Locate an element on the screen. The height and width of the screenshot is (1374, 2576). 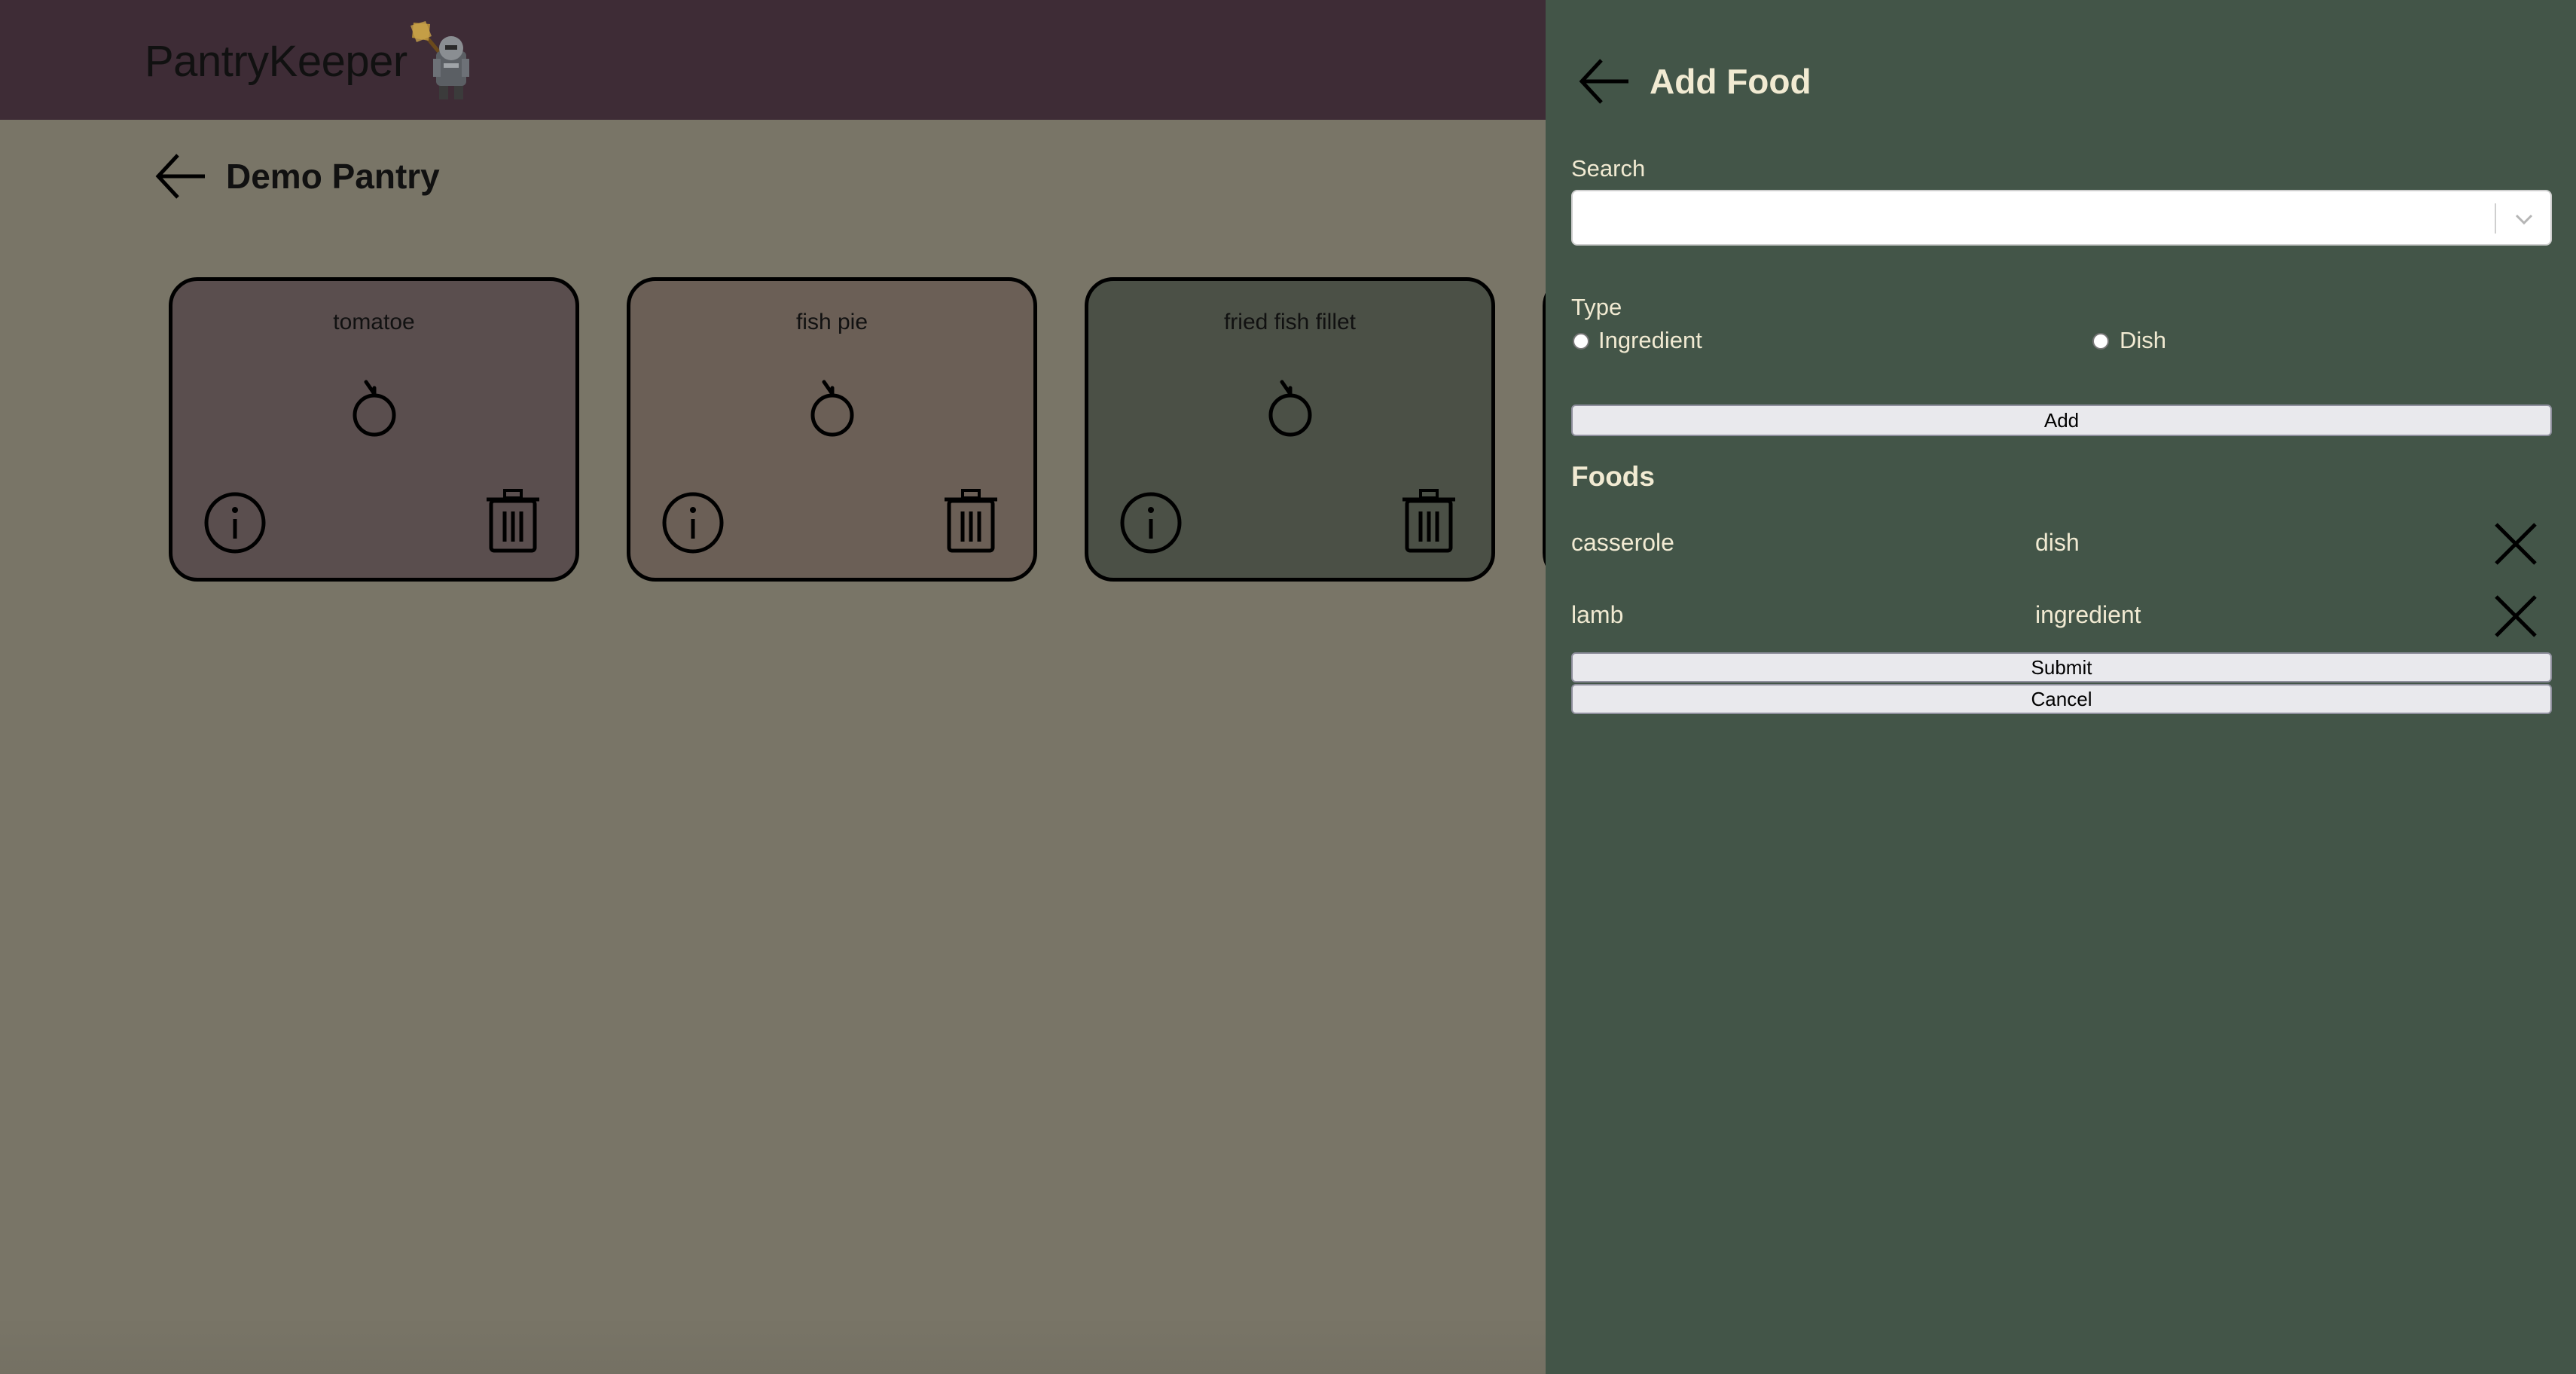
type-ingredient-radio is located at coordinates (1581, 341).